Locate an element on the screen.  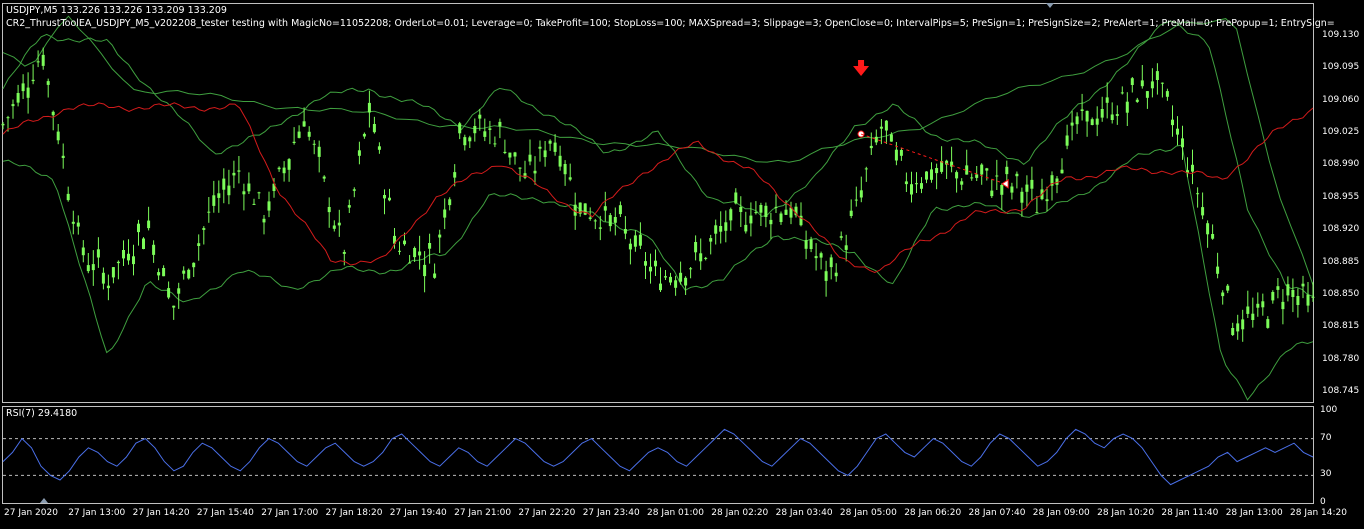
time-tick-label: 28 Jan 06:20 is located at coordinates (933, 513).